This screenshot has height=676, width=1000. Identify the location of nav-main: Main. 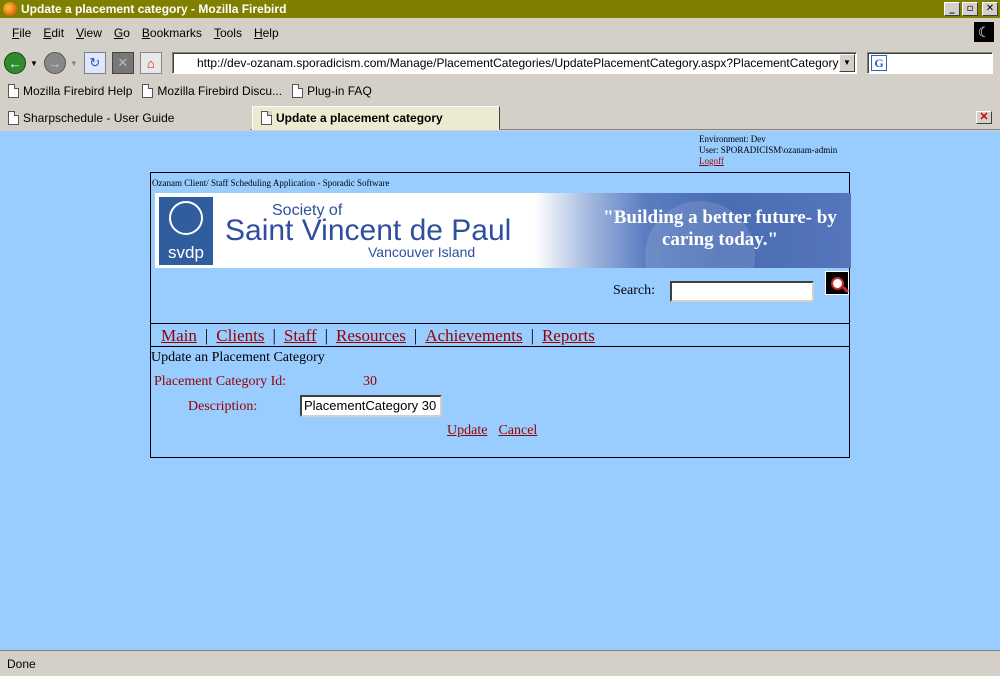
(179, 336).